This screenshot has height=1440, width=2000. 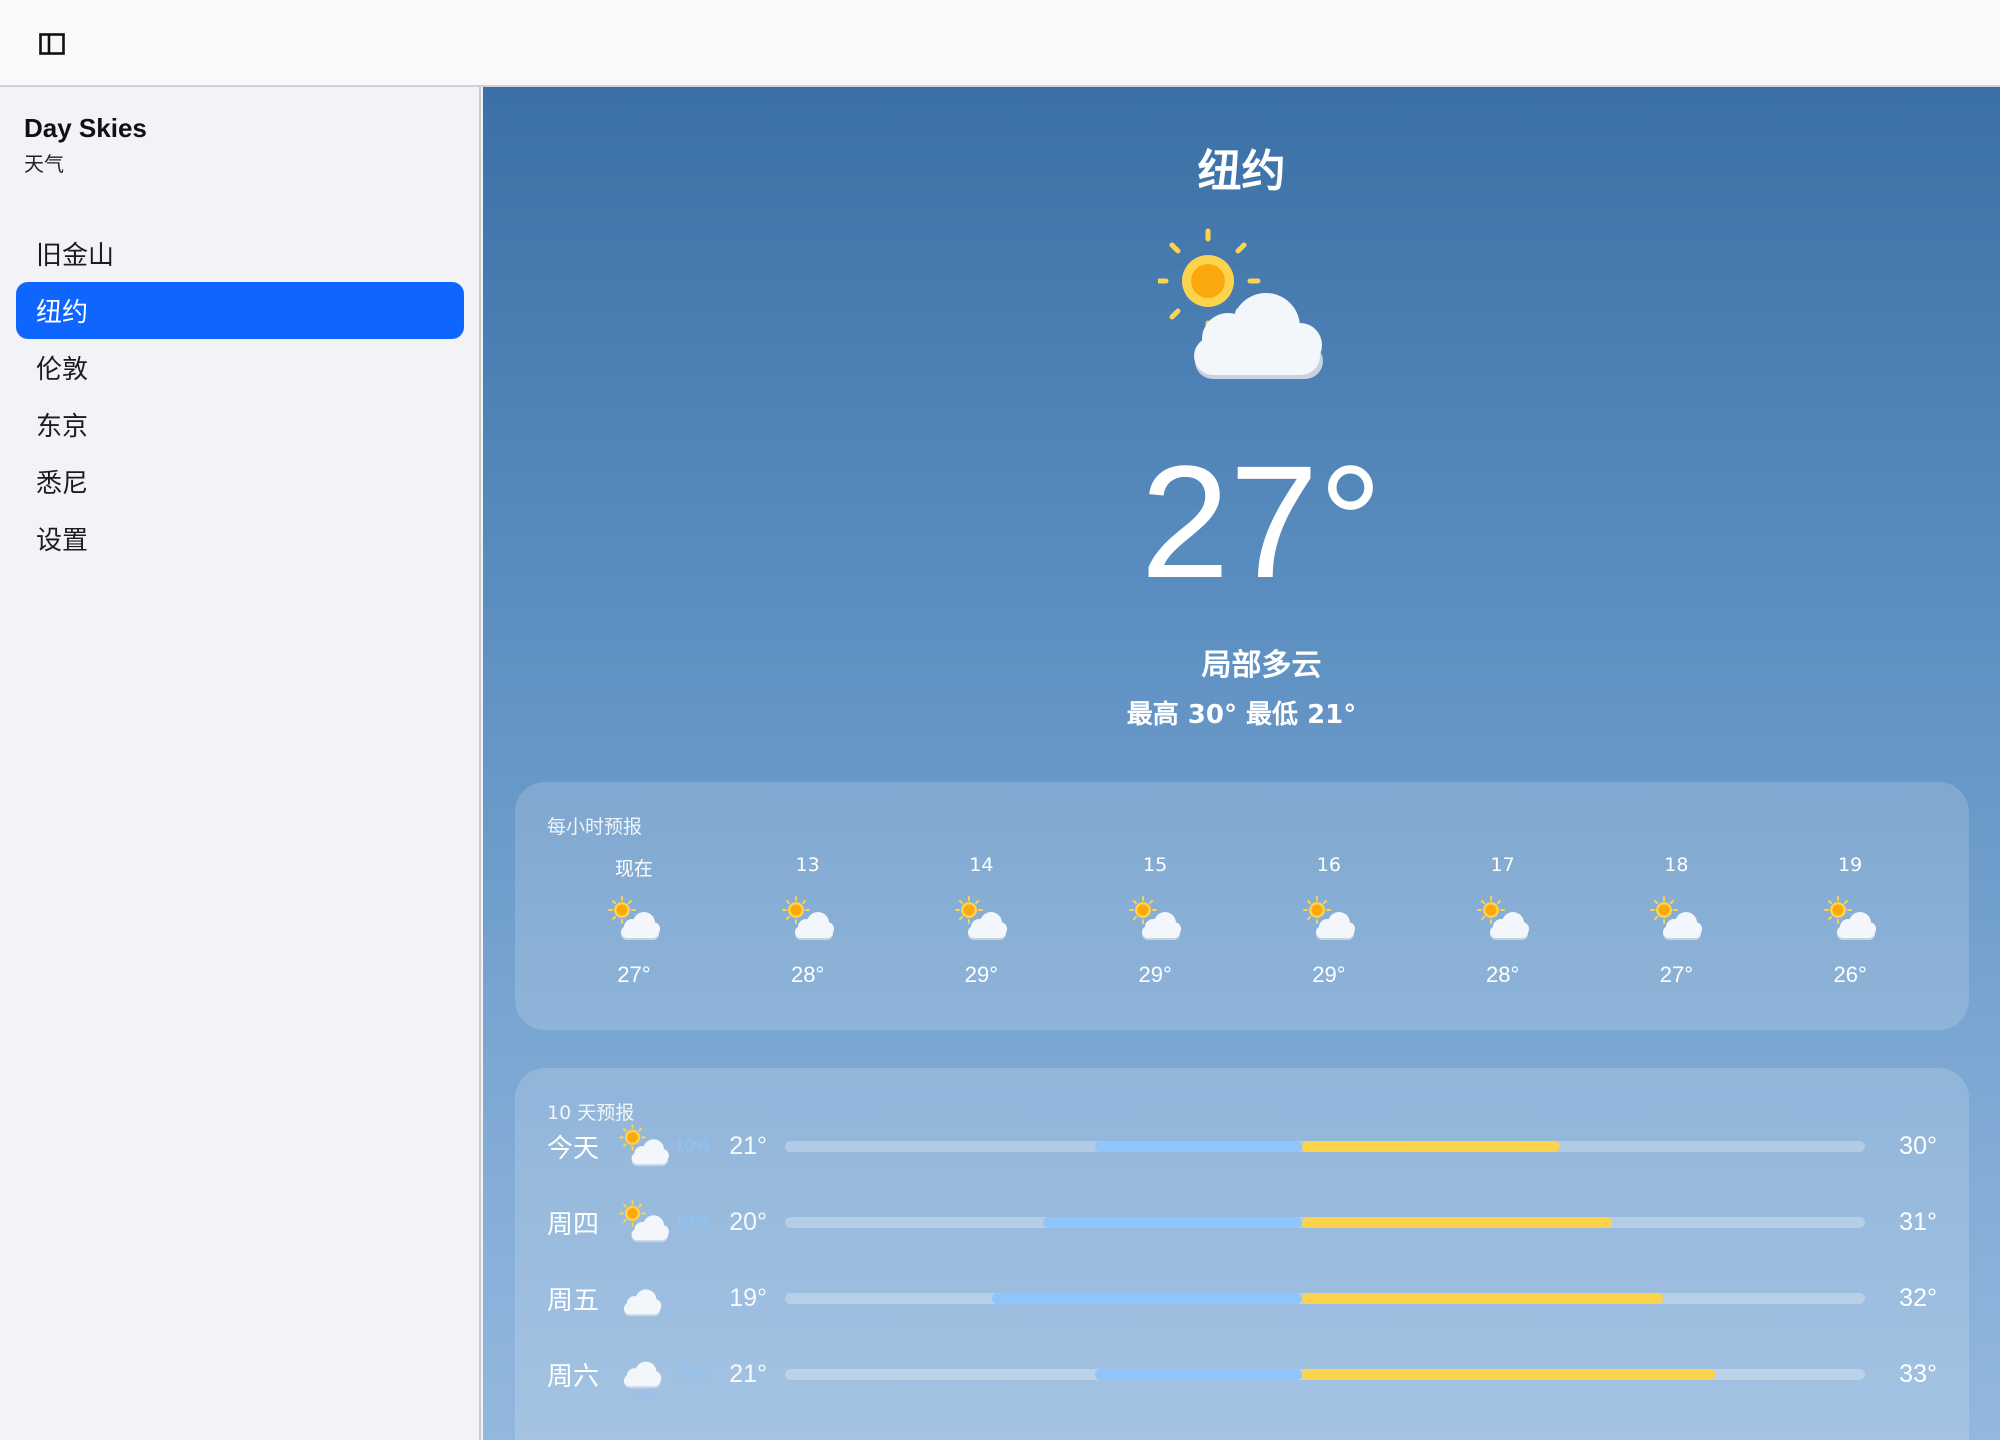 What do you see at coordinates (633, 869) in the screenshot?
I see `hour-time: 现在` at bounding box center [633, 869].